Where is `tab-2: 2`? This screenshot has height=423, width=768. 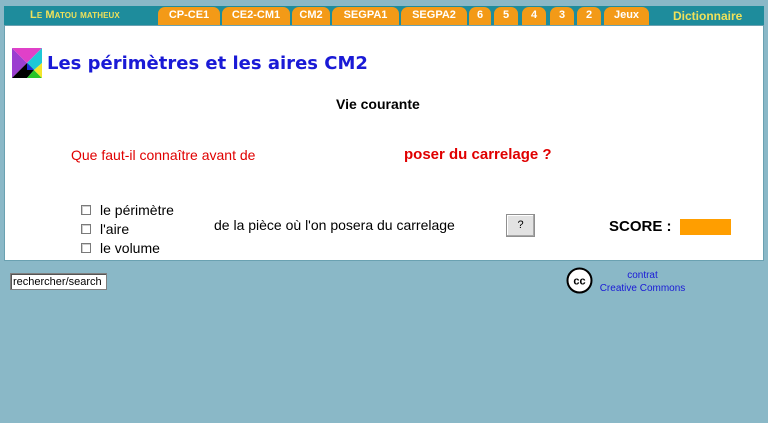
tab-2: 2 is located at coordinates (589, 16).